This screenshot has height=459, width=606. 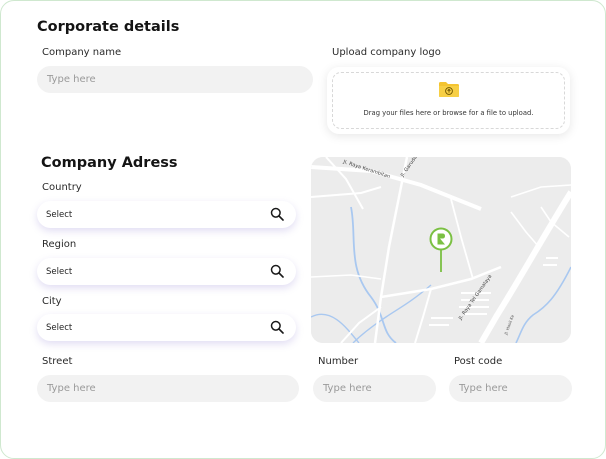 I want to click on company-name-label: Company name, so click(x=82, y=52).